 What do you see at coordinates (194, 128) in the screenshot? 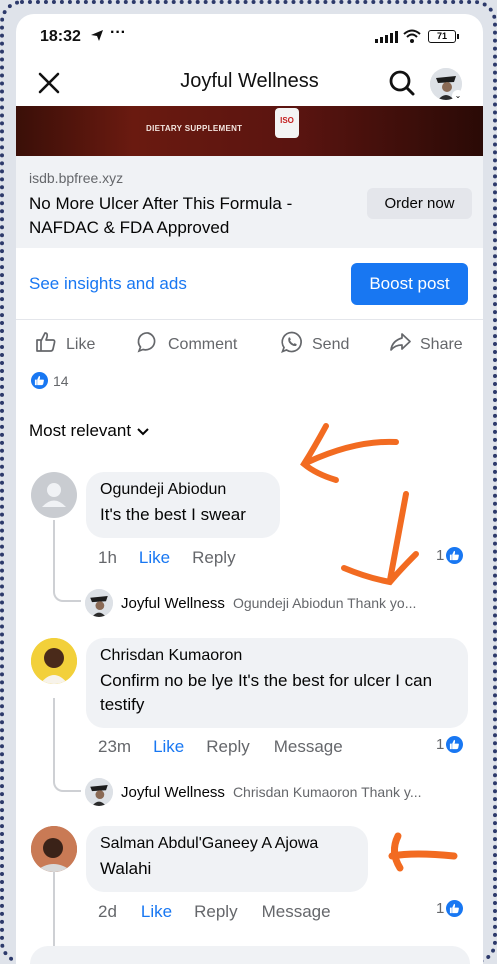
I see `product-label: DIETARY SUPPLEMENT` at bounding box center [194, 128].